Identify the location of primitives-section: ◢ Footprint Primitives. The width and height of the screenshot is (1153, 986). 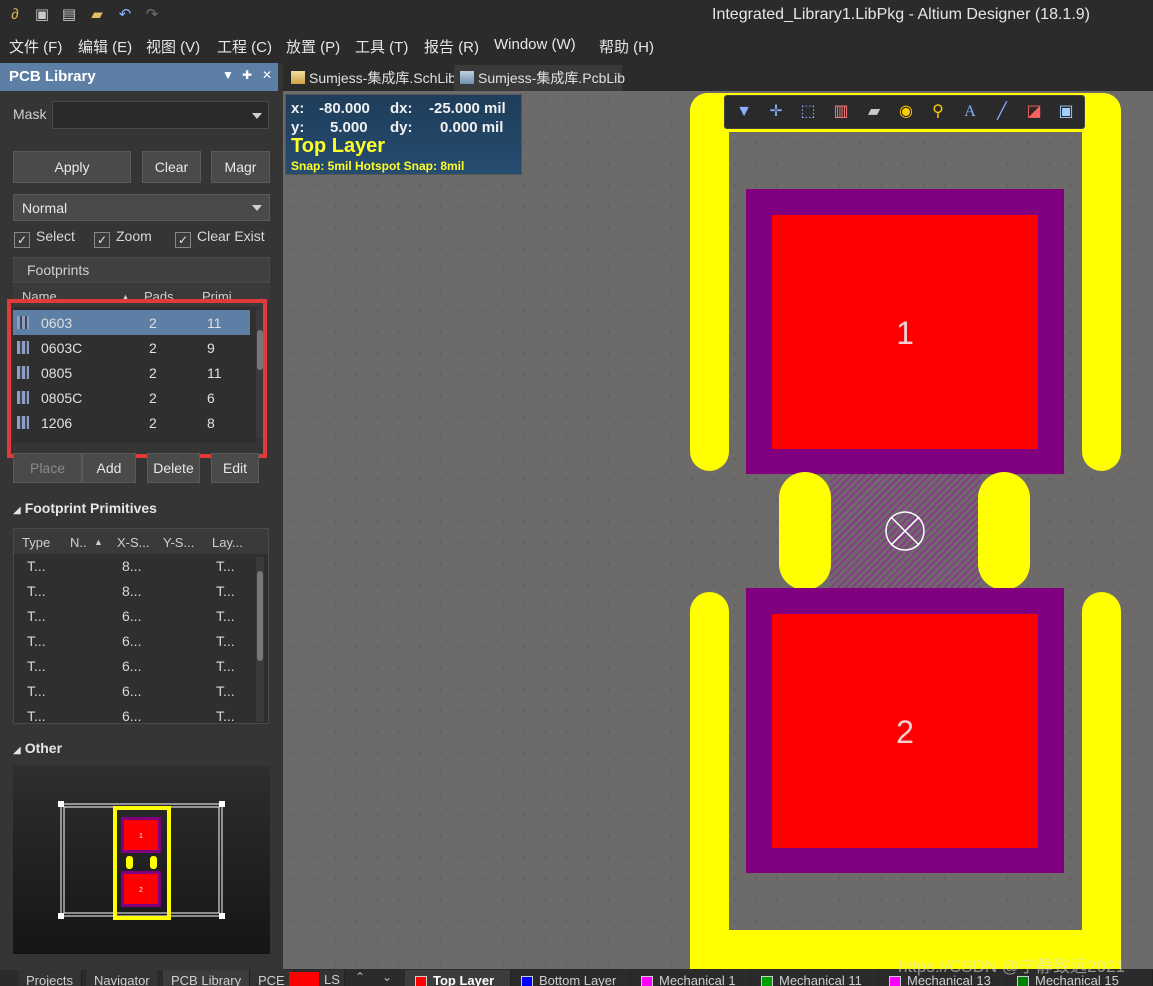
(85, 508).